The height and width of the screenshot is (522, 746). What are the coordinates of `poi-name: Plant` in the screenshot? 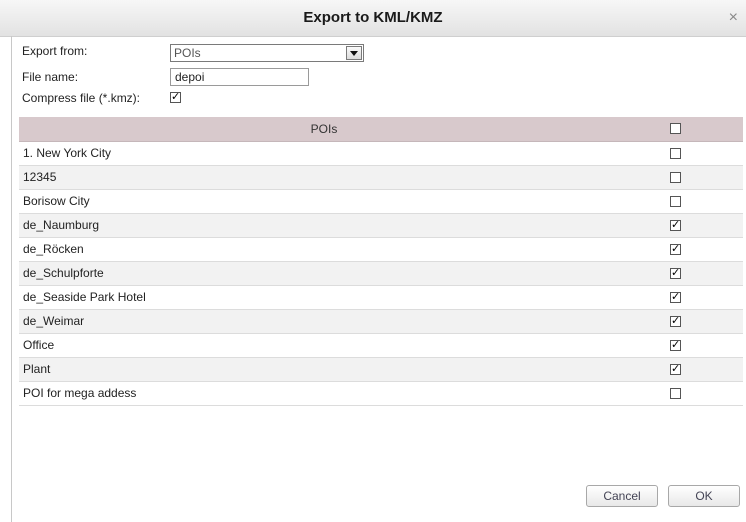 It's located at (37, 369).